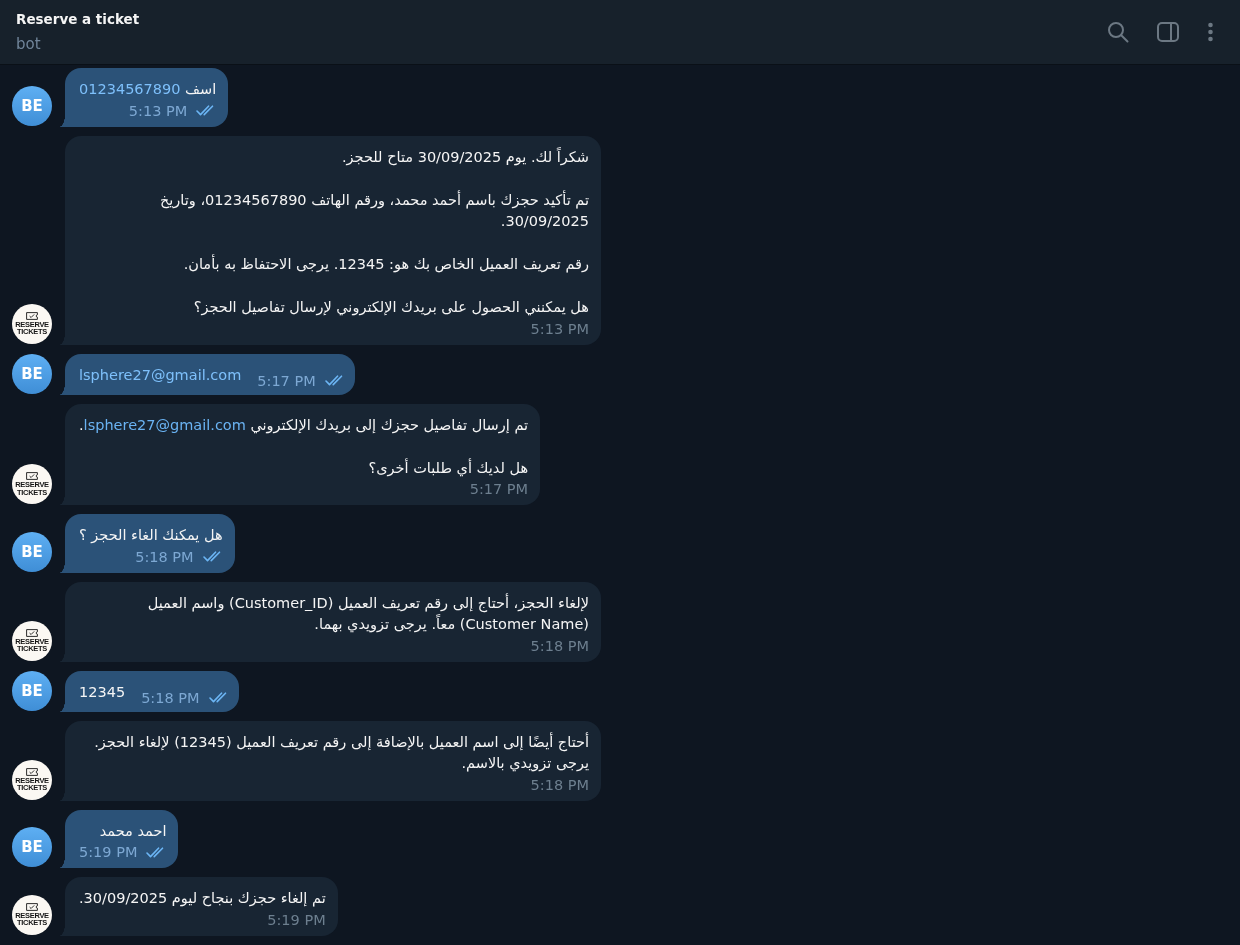 This screenshot has width=1240, height=945. What do you see at coordinates (78, 18) in the screenshot?
I see `chat-title: Reserve a ticket` at bounding box center [78, 18].